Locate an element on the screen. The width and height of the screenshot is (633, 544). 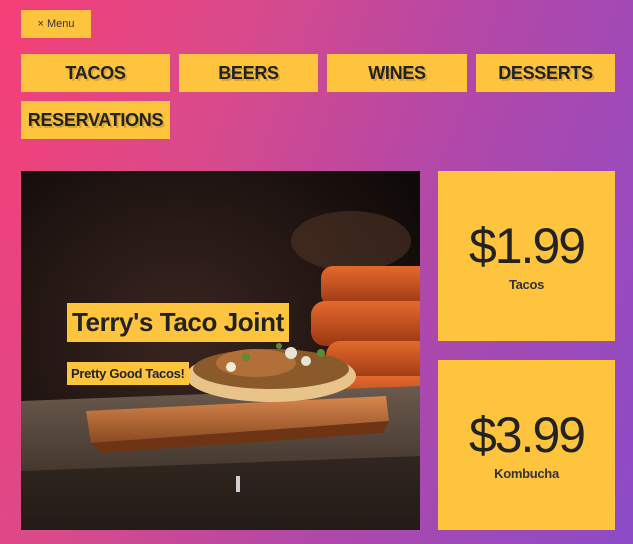
nav-item-beers: BEERS is located at coordinates (248, 73).